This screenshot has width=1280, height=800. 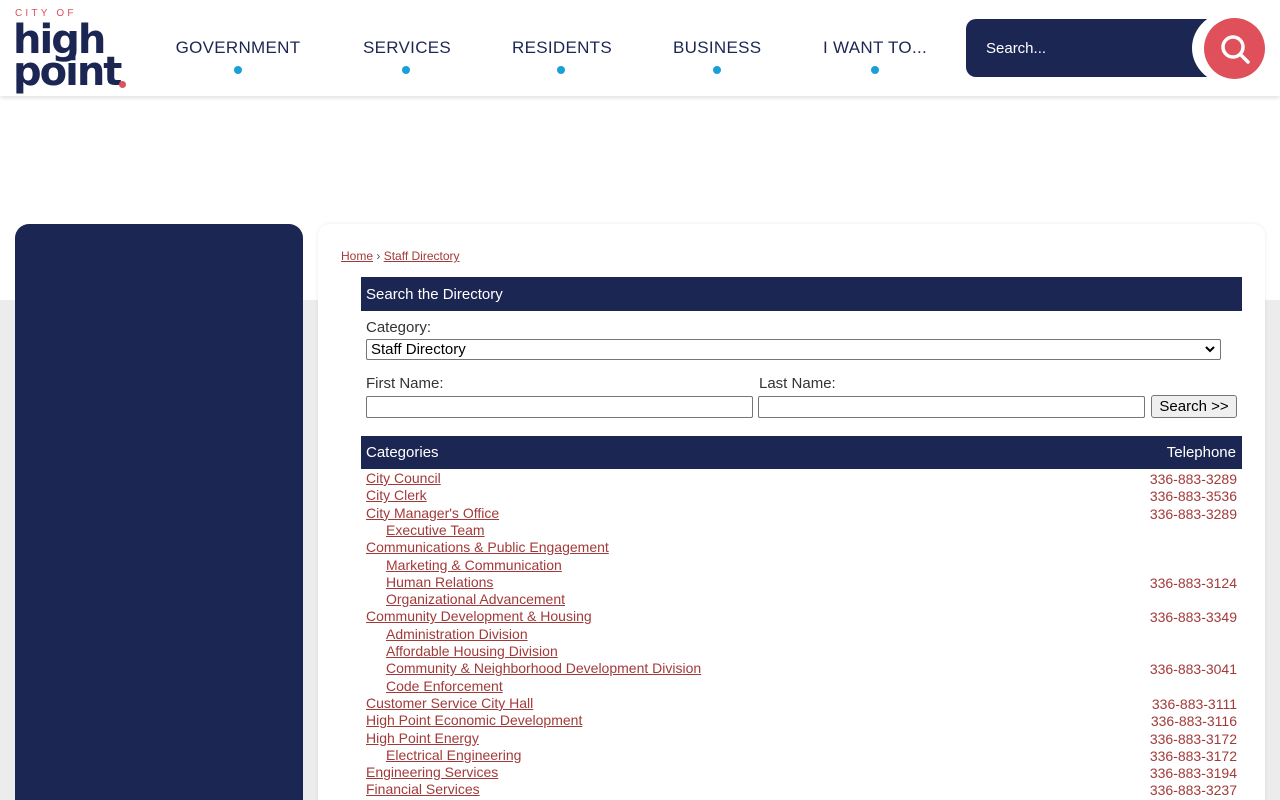 I want to click on directory-row: Code Enforcement, so click(x=799, y=686).